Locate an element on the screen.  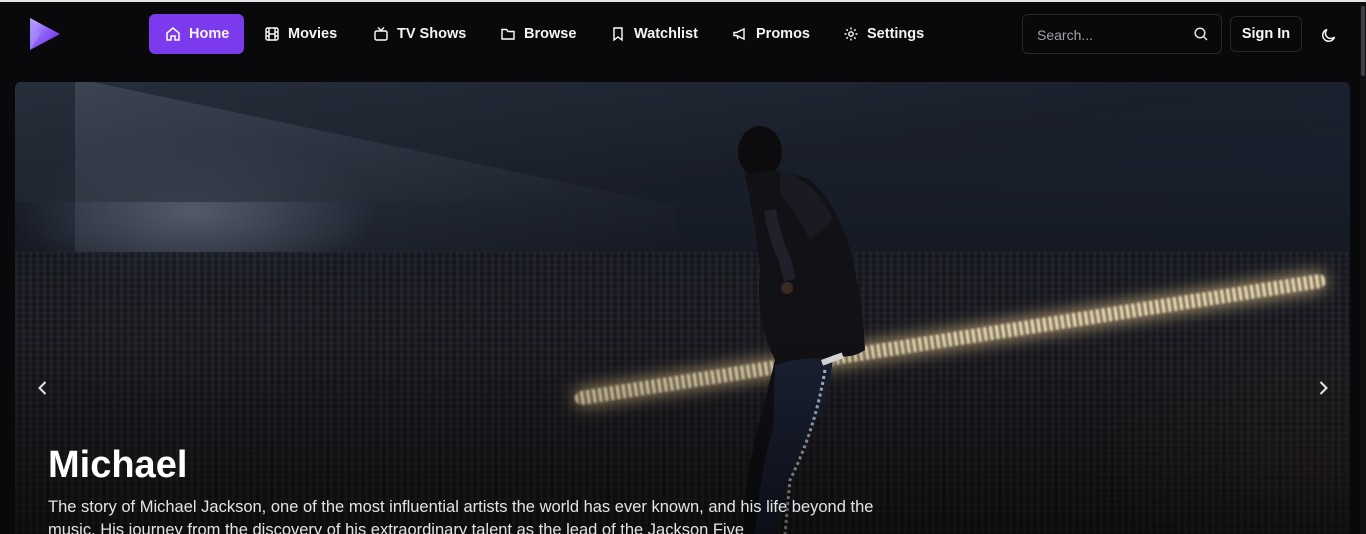
search-box is located at coordinates (1122, 34).